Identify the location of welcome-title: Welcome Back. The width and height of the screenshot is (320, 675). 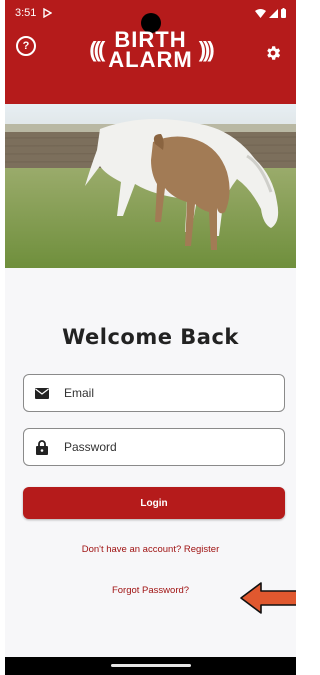
(150, 337).